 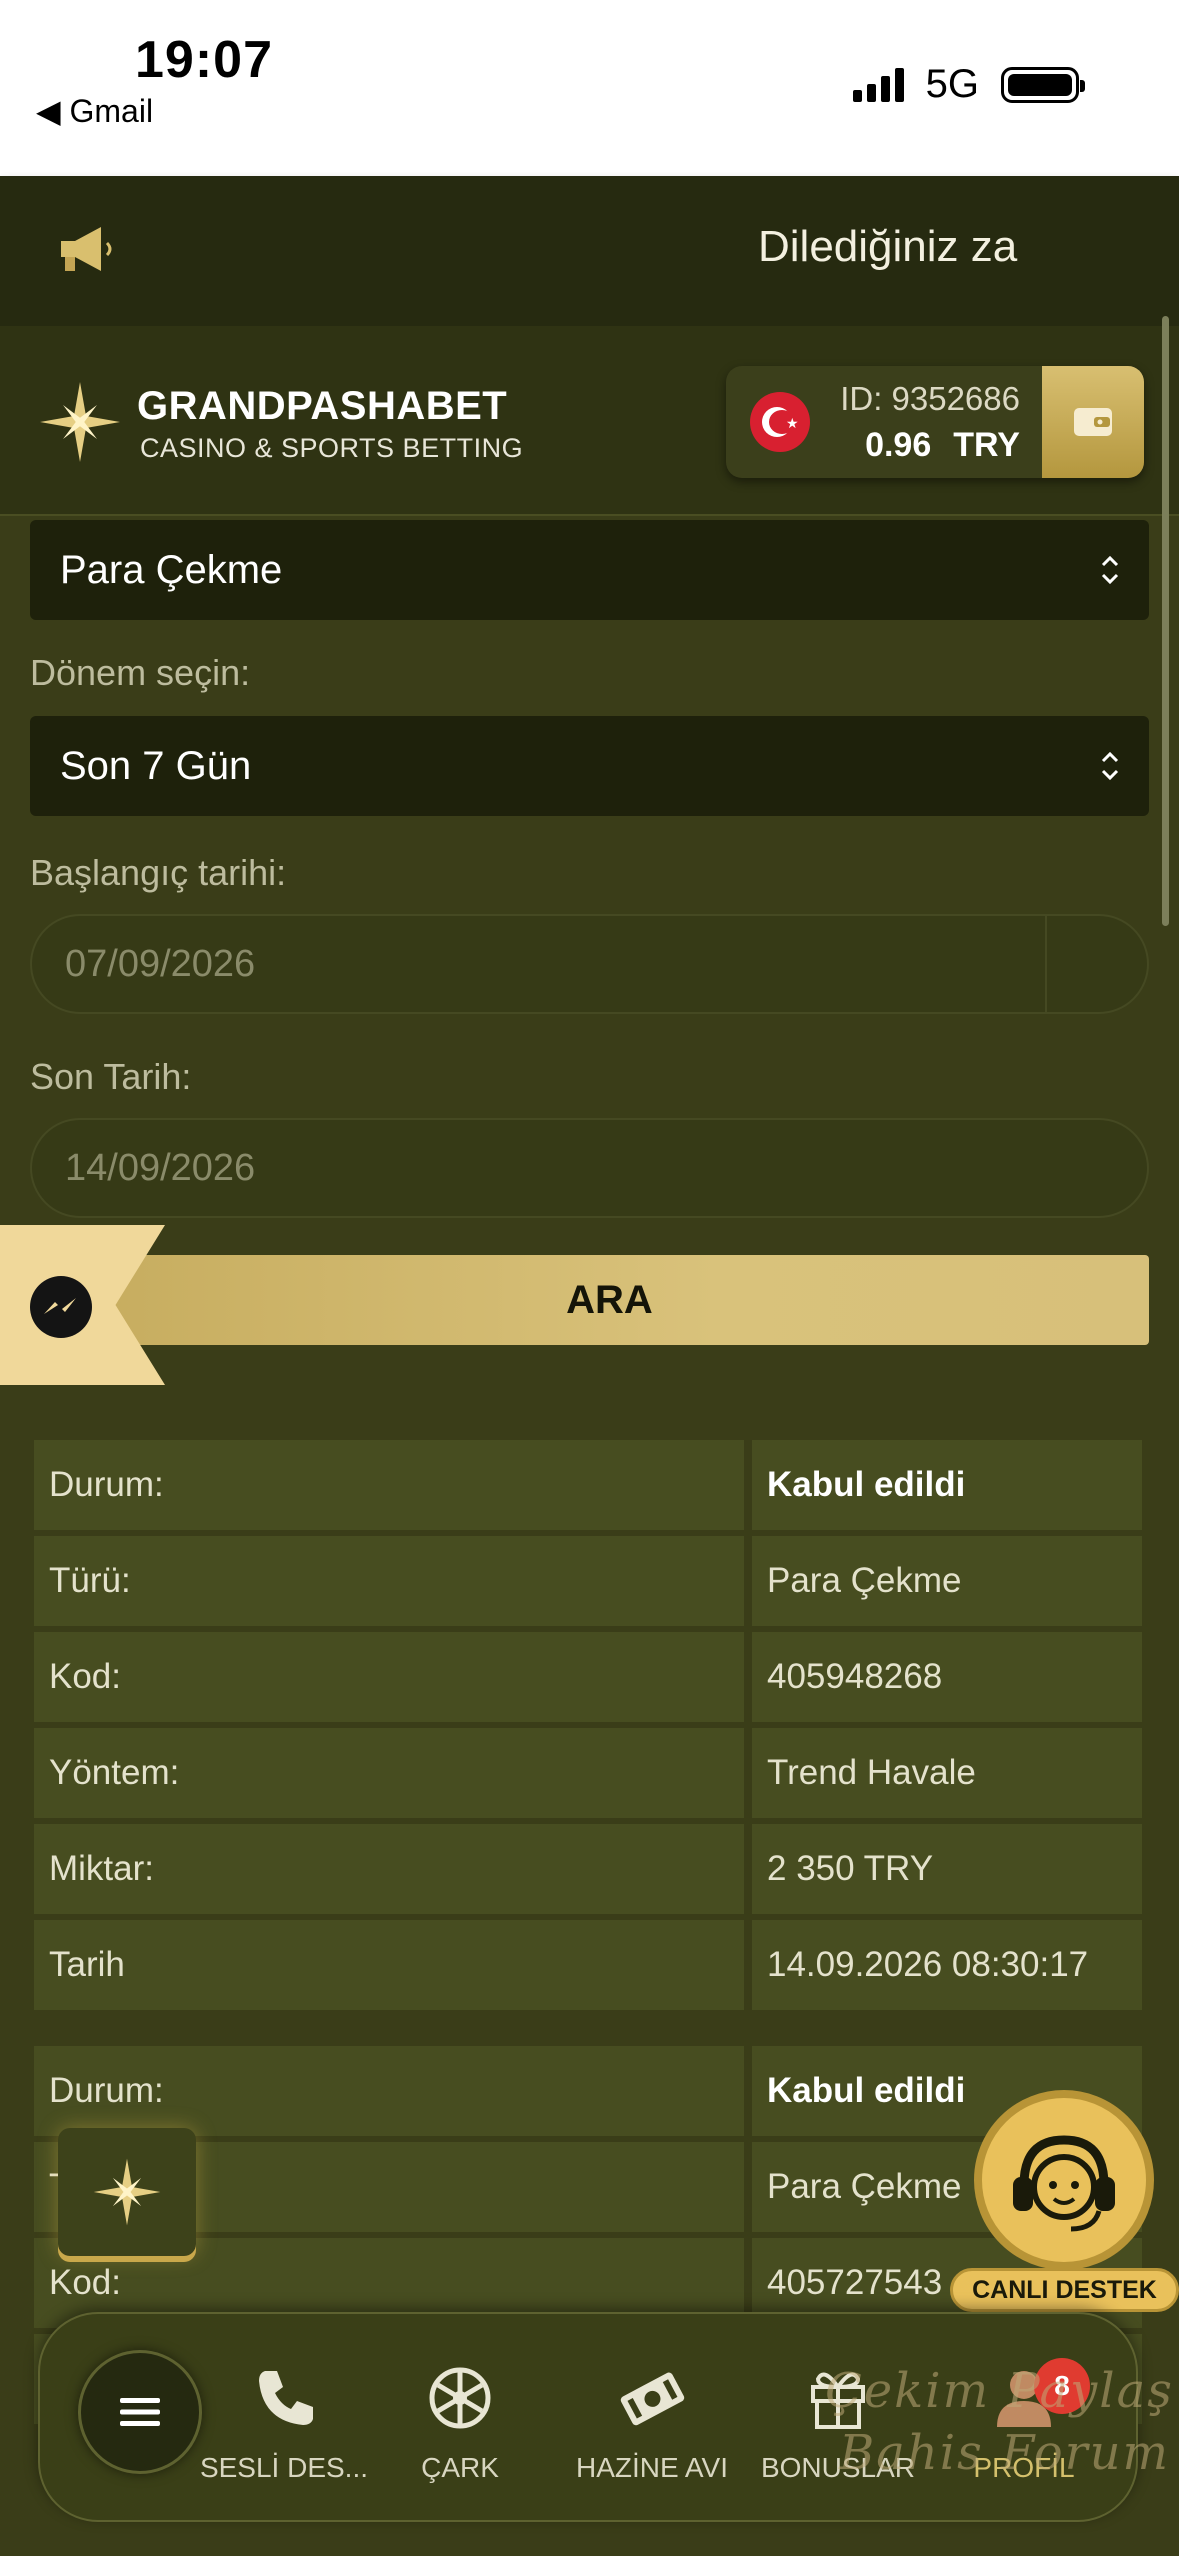 What do you see at coordinates (1046, 964) in the screenshot?
I see `input-divider` at bounding box center [1046, 964].